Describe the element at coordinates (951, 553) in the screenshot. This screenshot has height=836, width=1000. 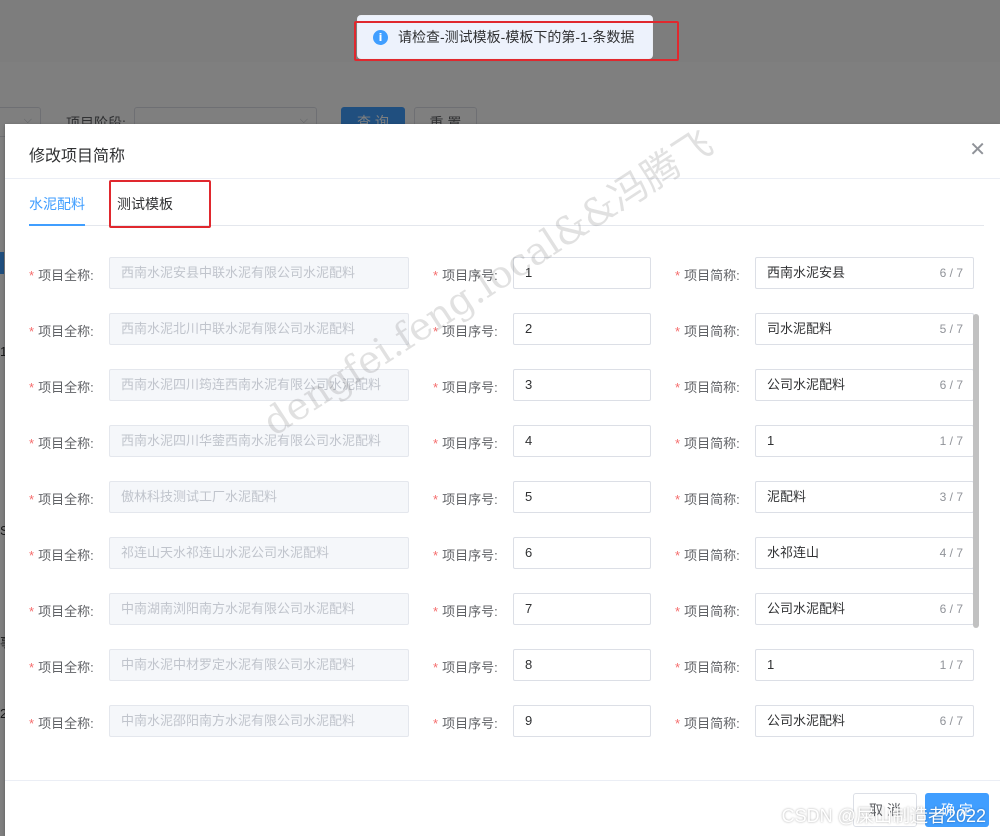
I see `char-count: 4 / 7` at that location.